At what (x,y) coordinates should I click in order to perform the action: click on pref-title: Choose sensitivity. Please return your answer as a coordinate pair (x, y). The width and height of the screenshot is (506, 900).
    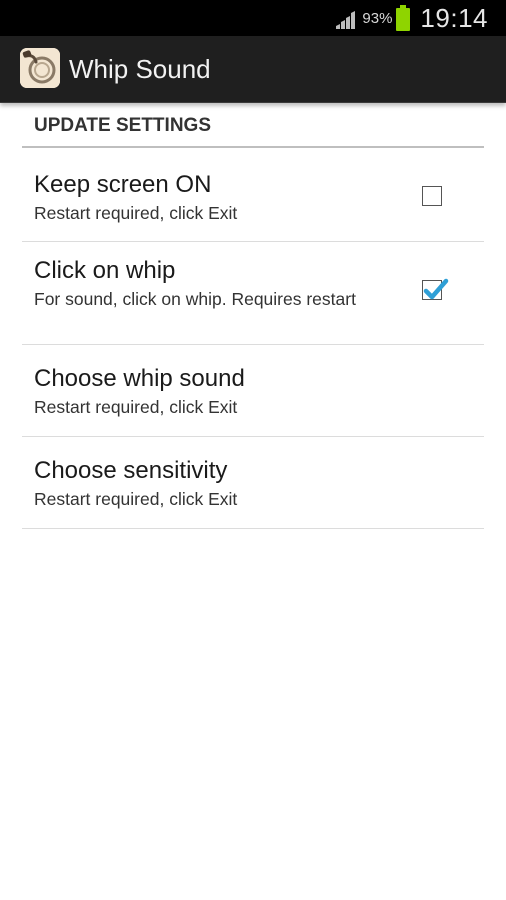
    Looking at the image, I should click on (131, 470).